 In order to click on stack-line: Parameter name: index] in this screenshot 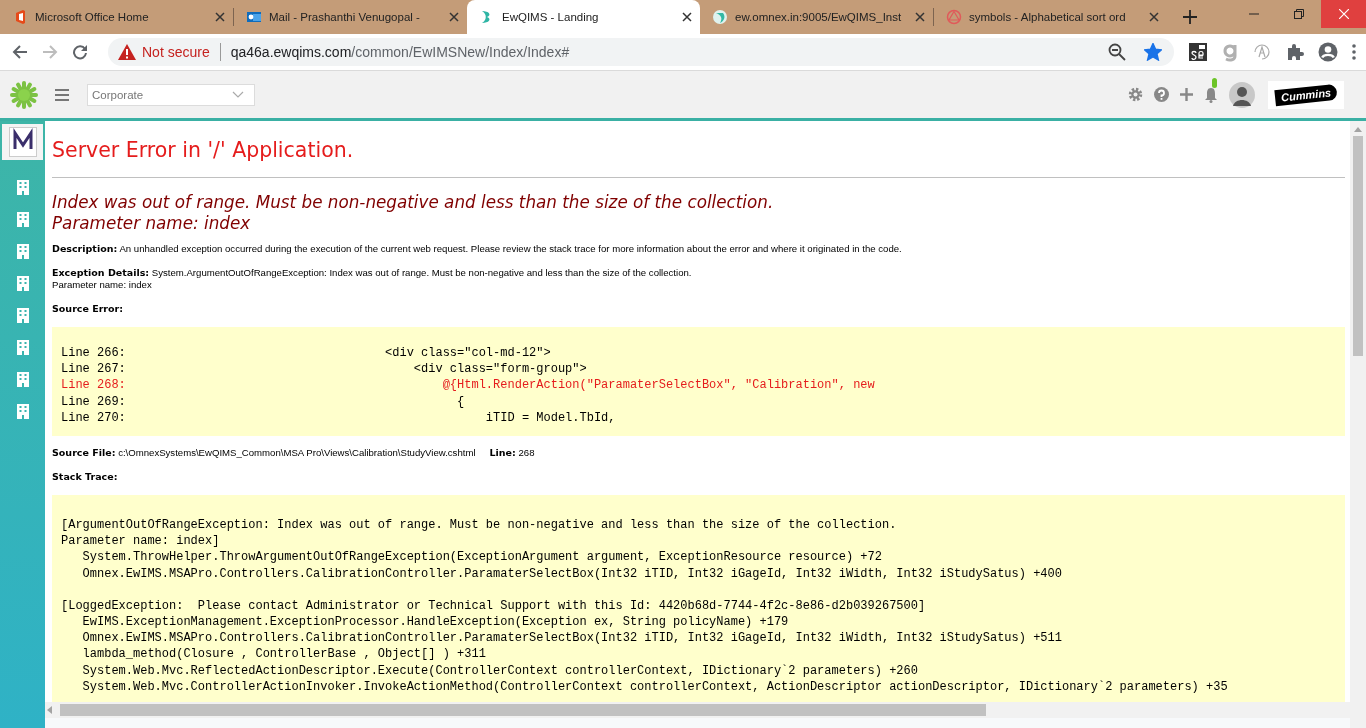, I will do `click(141, 541)`.